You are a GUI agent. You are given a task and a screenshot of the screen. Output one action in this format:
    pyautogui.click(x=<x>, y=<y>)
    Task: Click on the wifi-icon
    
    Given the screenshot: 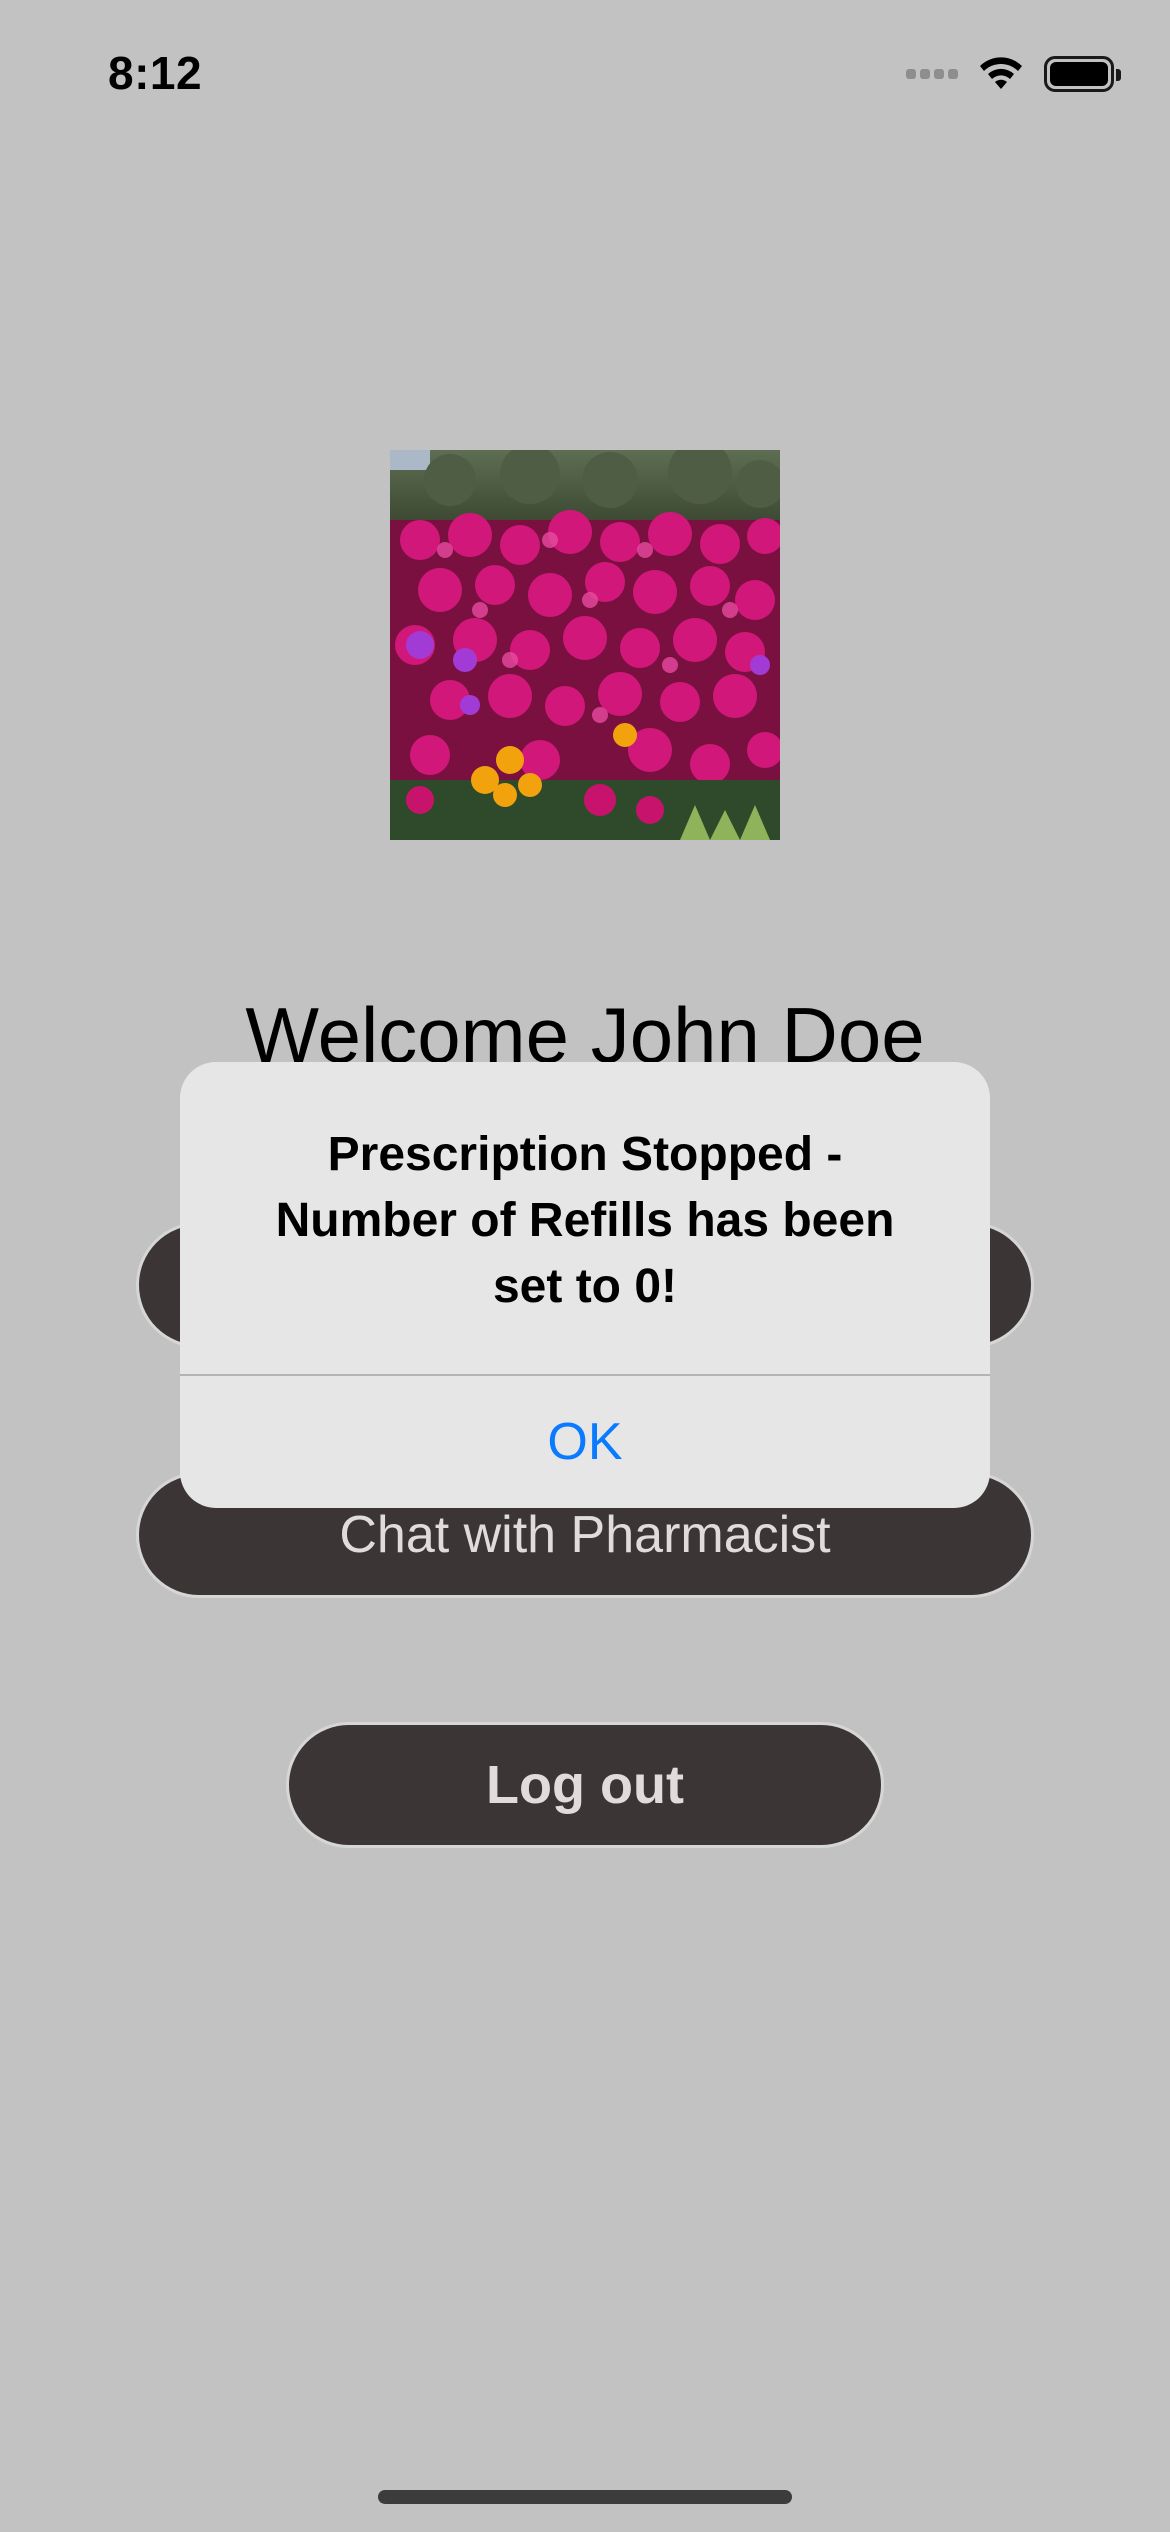 What is the action you would take?
    pyautogui.click(x=1001, y=73)
    